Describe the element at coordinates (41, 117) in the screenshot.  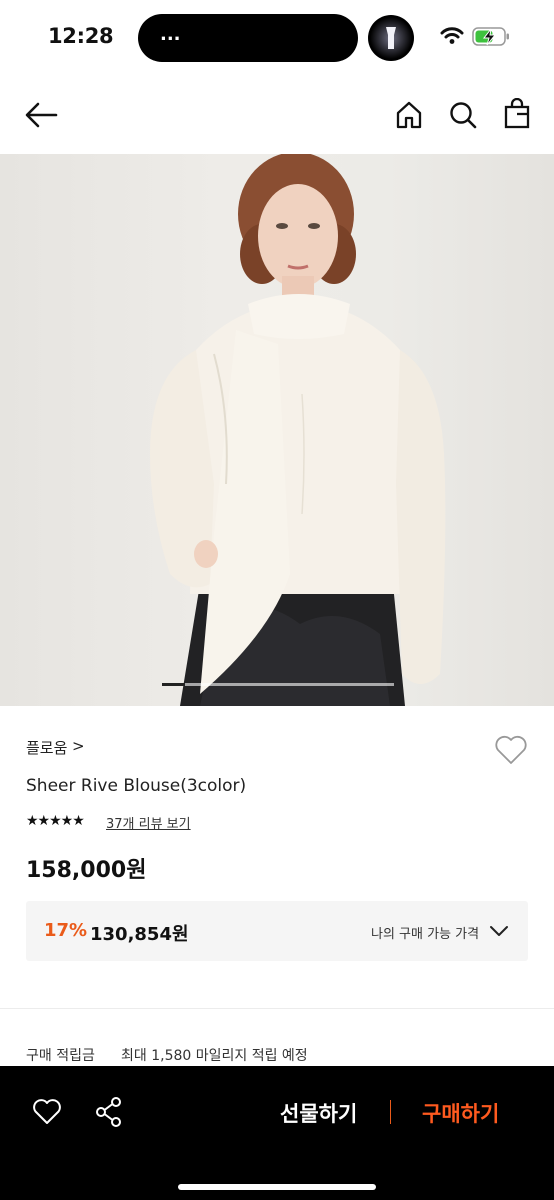
I see `back-arrow-icon` at that location.